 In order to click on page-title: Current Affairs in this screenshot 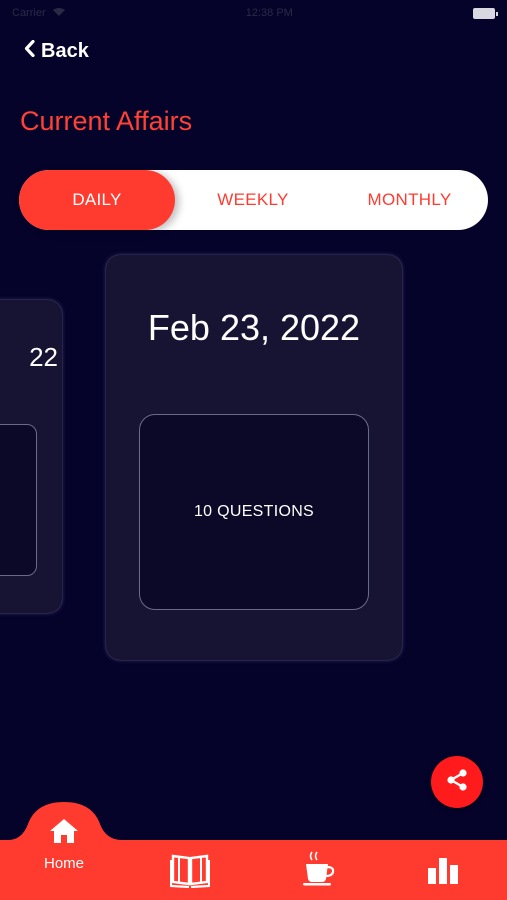, I will do `click(106, 121)`.